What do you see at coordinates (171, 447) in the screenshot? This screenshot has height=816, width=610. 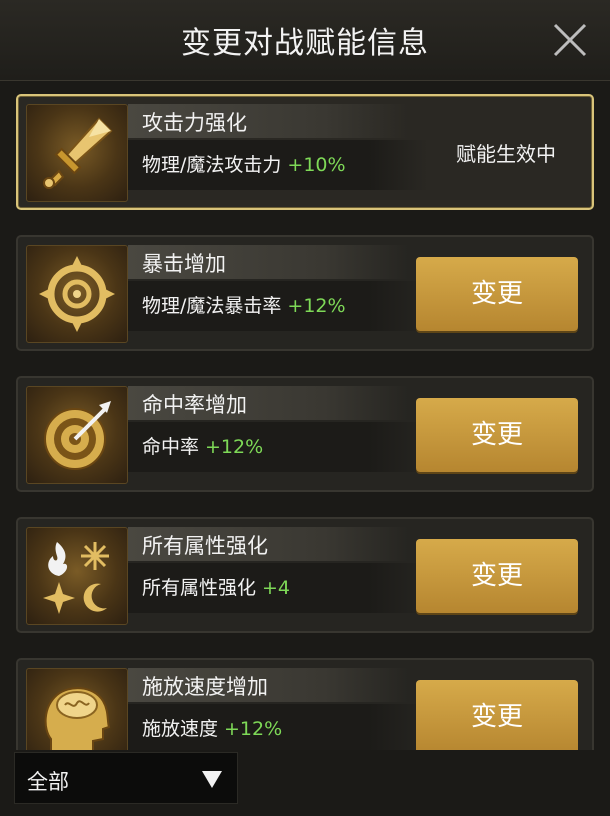 I see `desc-text: 命中率` at bounding box center [171, 447].